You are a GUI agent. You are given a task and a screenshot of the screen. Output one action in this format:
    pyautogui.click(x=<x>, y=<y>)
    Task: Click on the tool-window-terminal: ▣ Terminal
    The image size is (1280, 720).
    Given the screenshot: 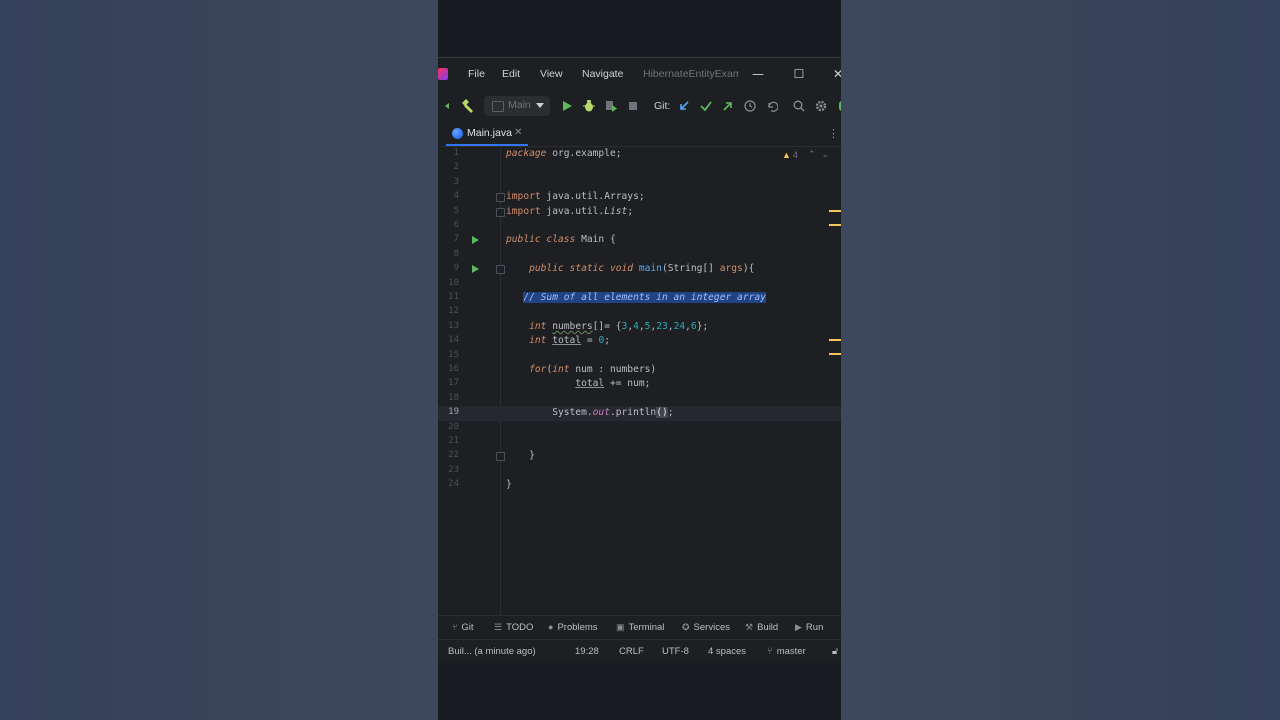 What is the action you would take?
    pyautogui.click(x=640, y=627)
    